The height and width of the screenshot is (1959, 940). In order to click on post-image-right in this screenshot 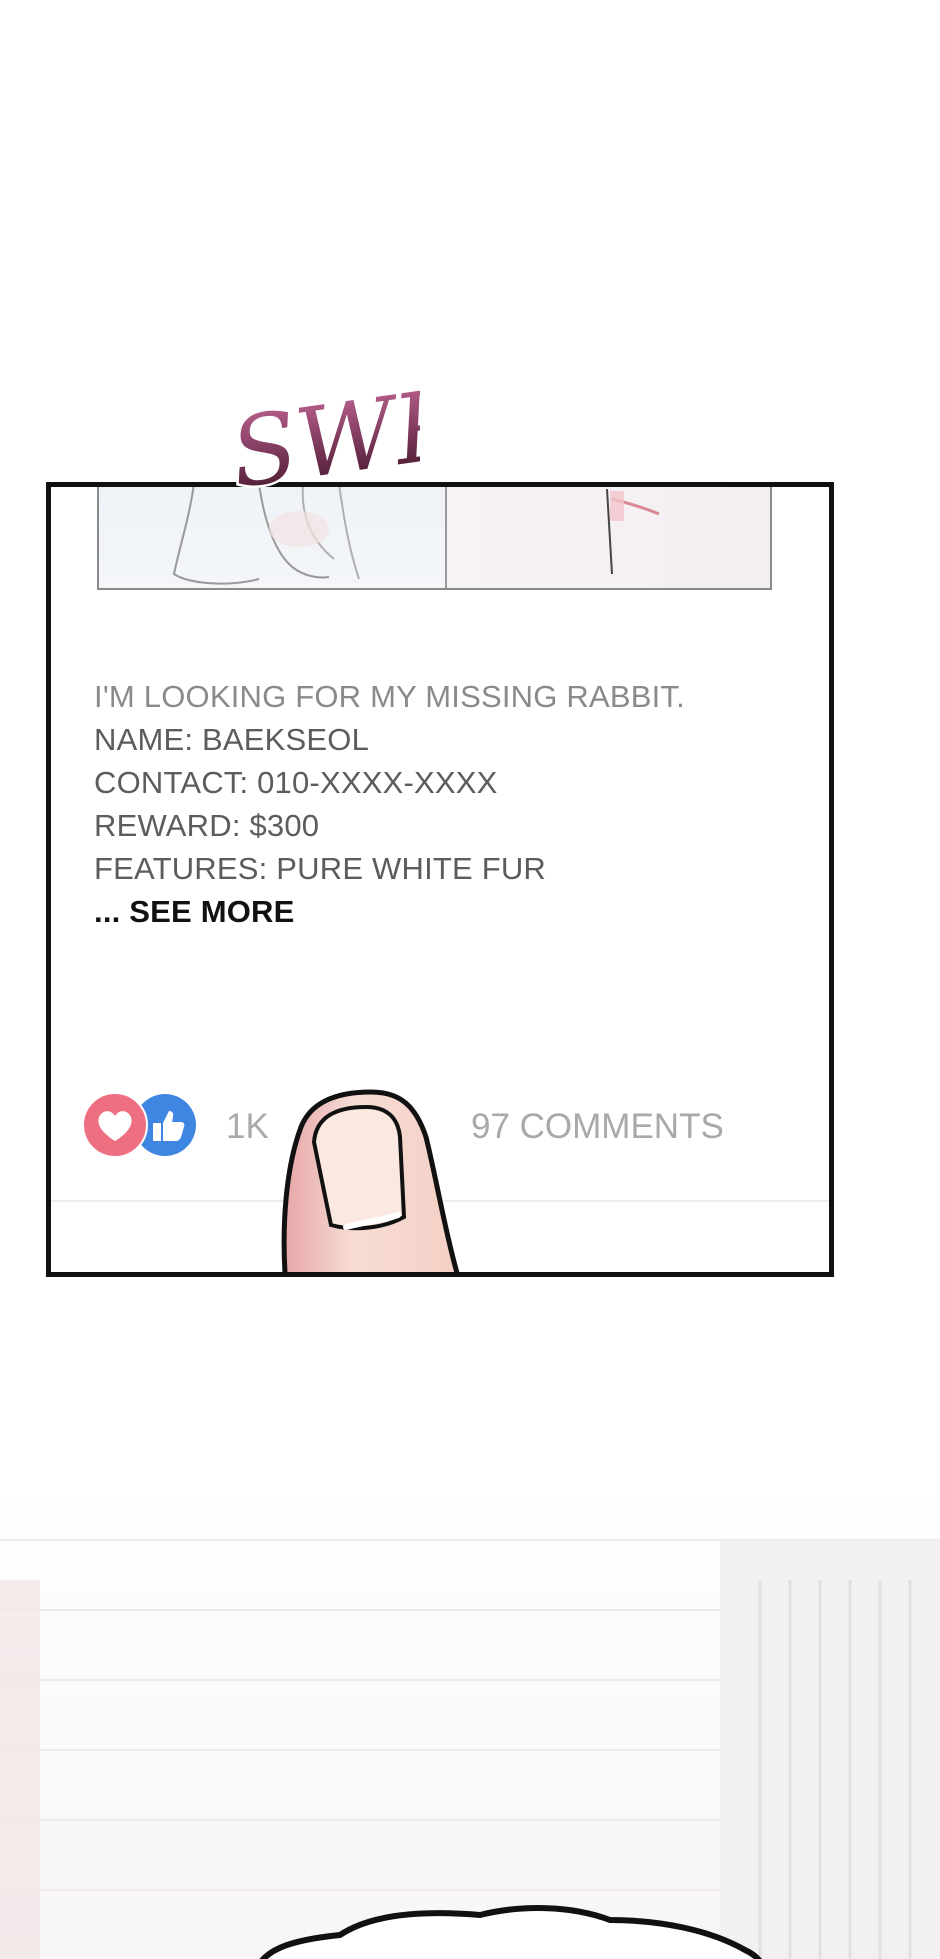, I will do `click(608, 537)`.